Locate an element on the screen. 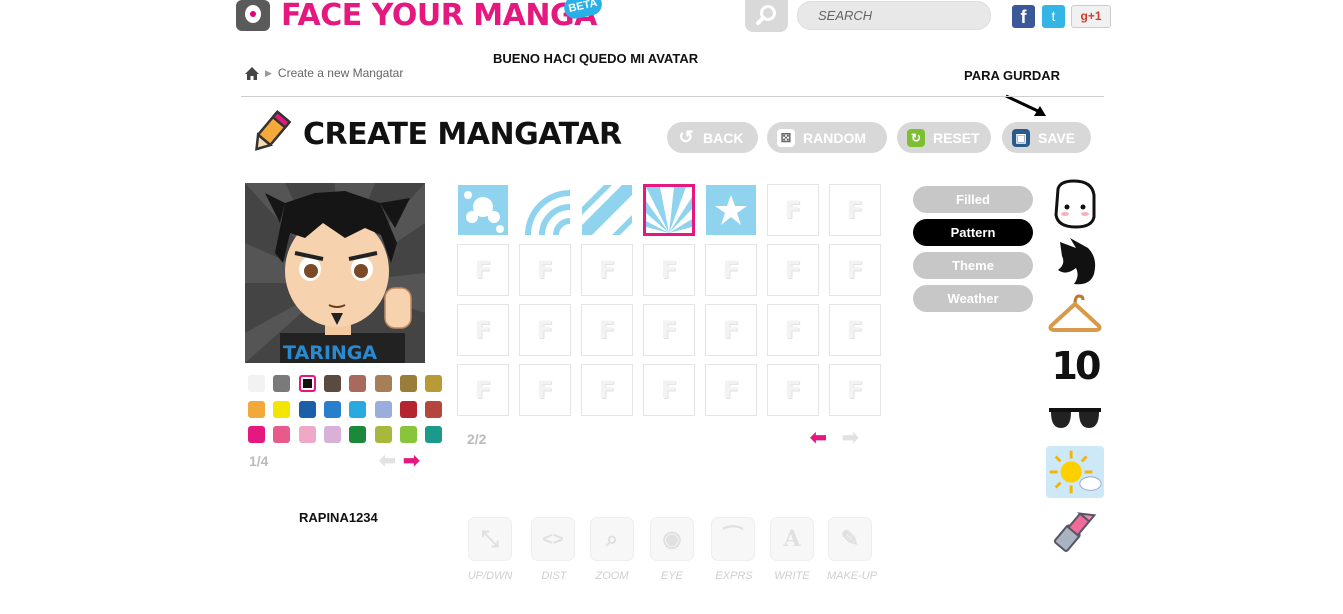 The width and height of the screenshot is (1343, 614). write-tool: A is located at coordinates (792, 539).